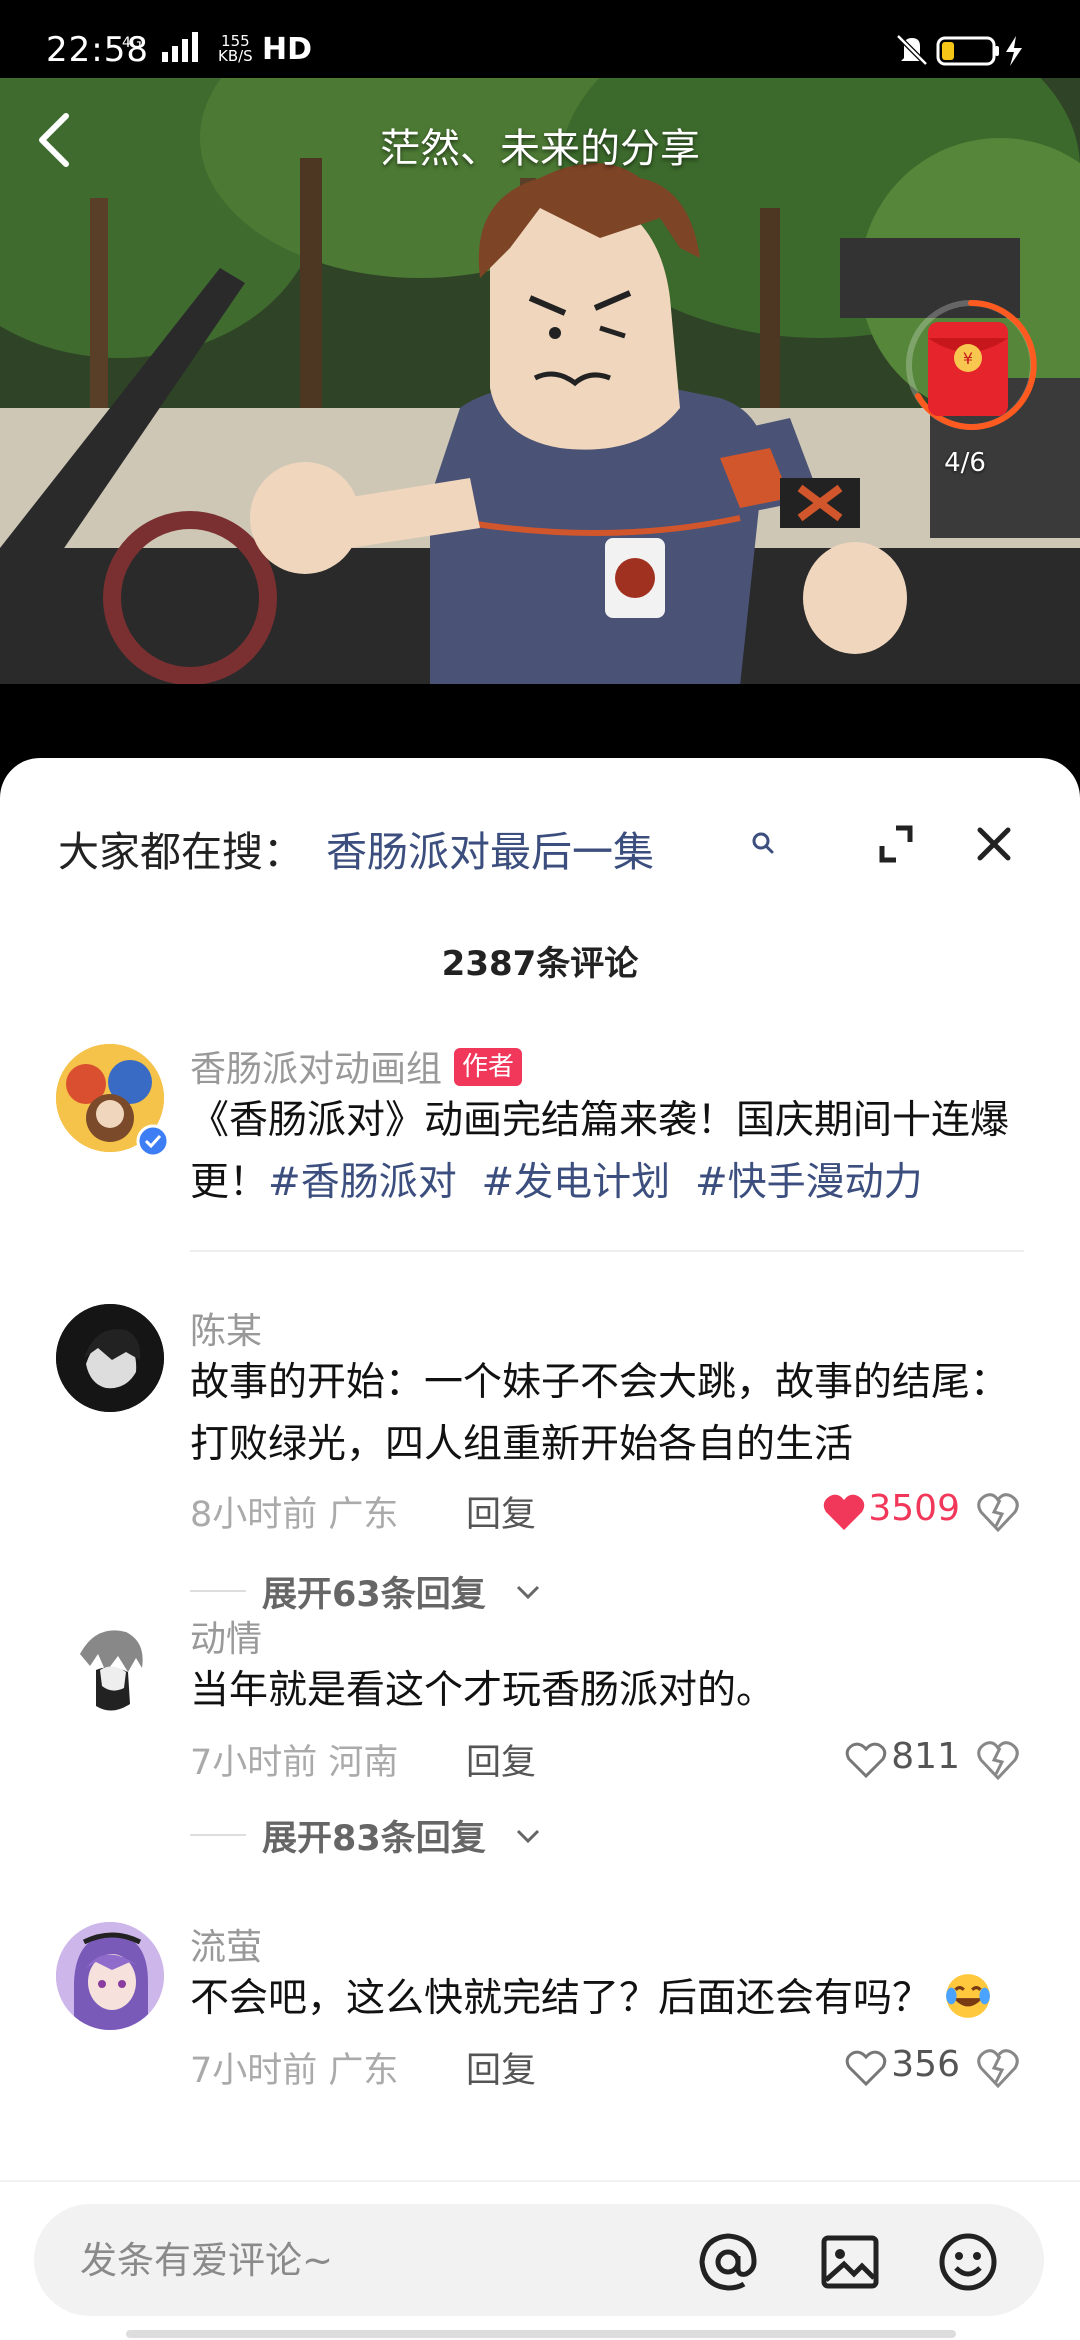 Image resolution: width=1080 pixels, height=2340 pixels. What do you see at coordinates (850, 2262) in the screenshot?
I see `image-icon` at bounding box center [850, 2262].